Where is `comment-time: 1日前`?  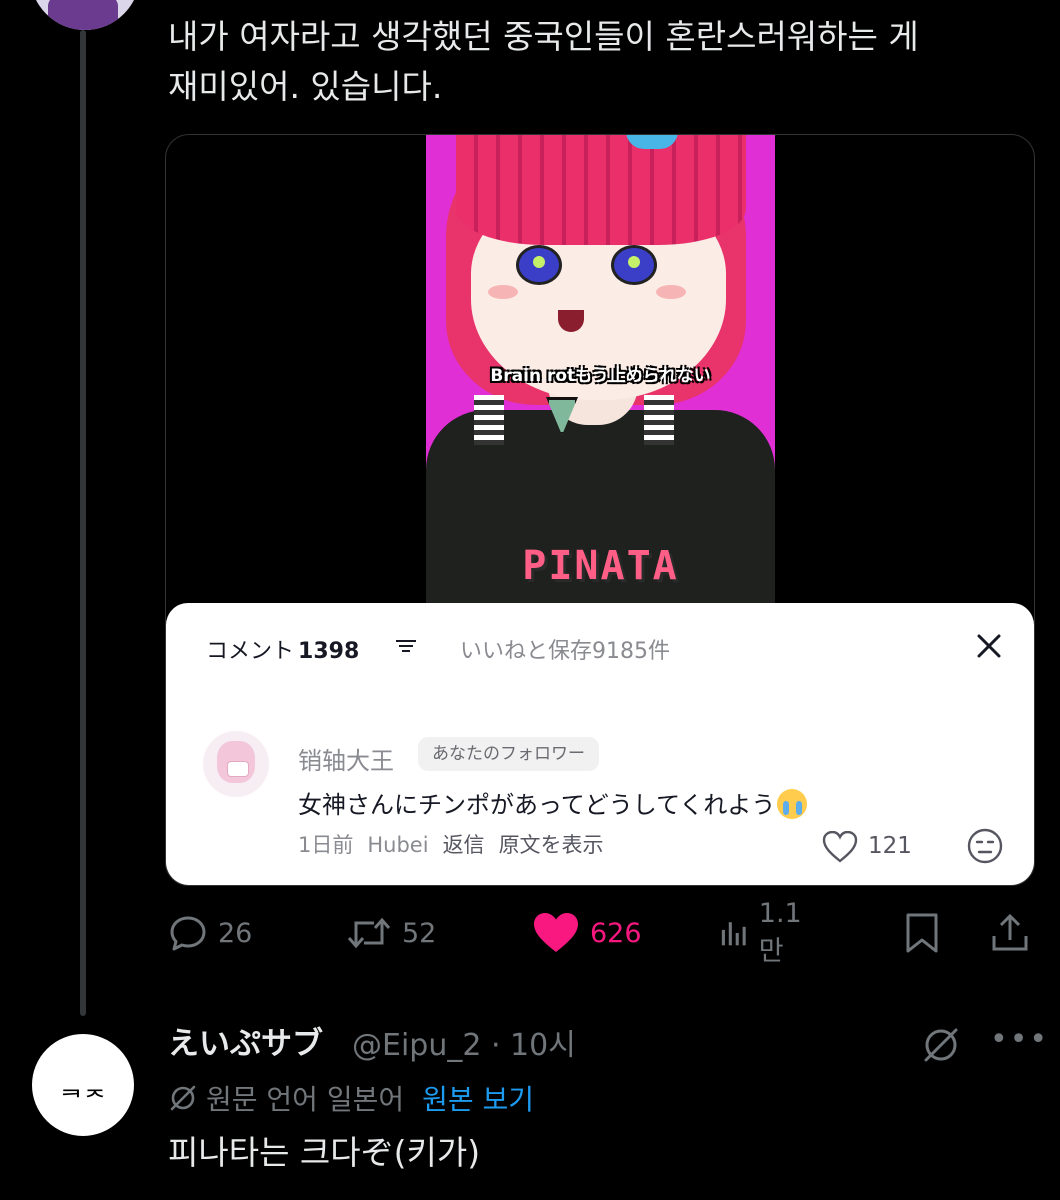 comment-time: 1日前 is located at coordinates (326, 845).